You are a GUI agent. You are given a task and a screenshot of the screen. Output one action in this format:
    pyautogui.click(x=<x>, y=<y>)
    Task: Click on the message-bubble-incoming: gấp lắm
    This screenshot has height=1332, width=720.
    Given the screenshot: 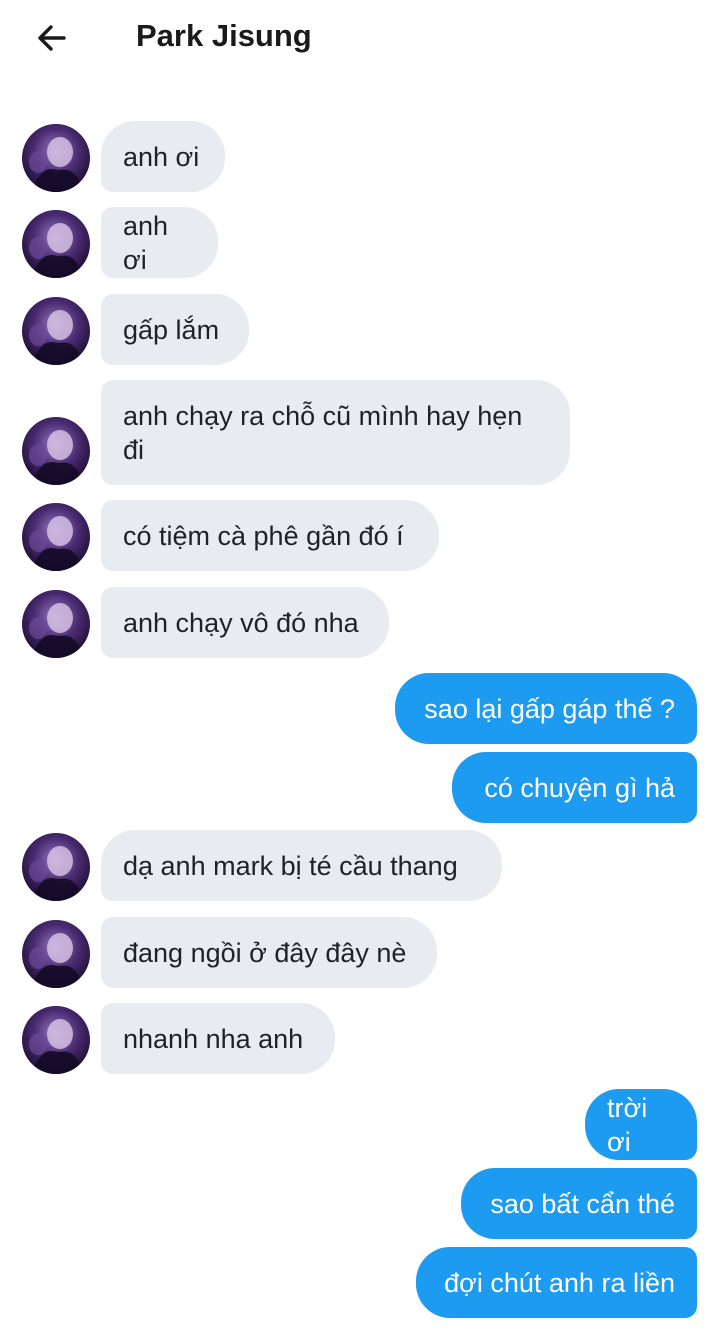 What is the action you would take?
    pyautogui.click(x=175, y=329)
    